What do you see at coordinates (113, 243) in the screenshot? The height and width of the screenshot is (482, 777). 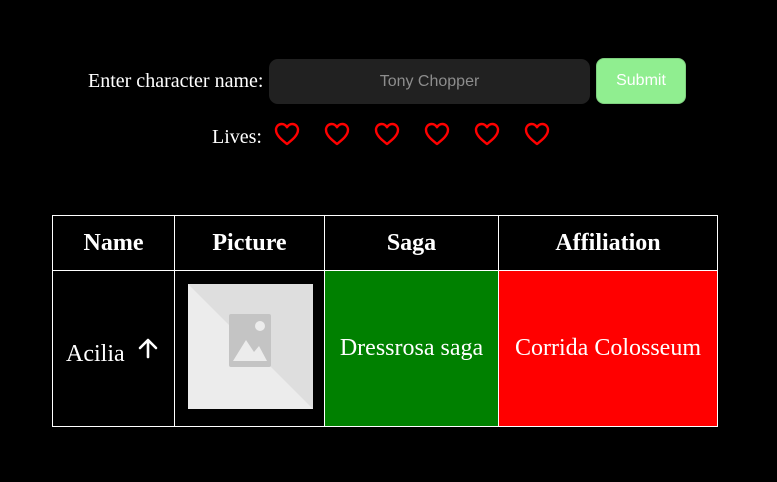 I see `header-name: Name` at bounding box center [113, 243].